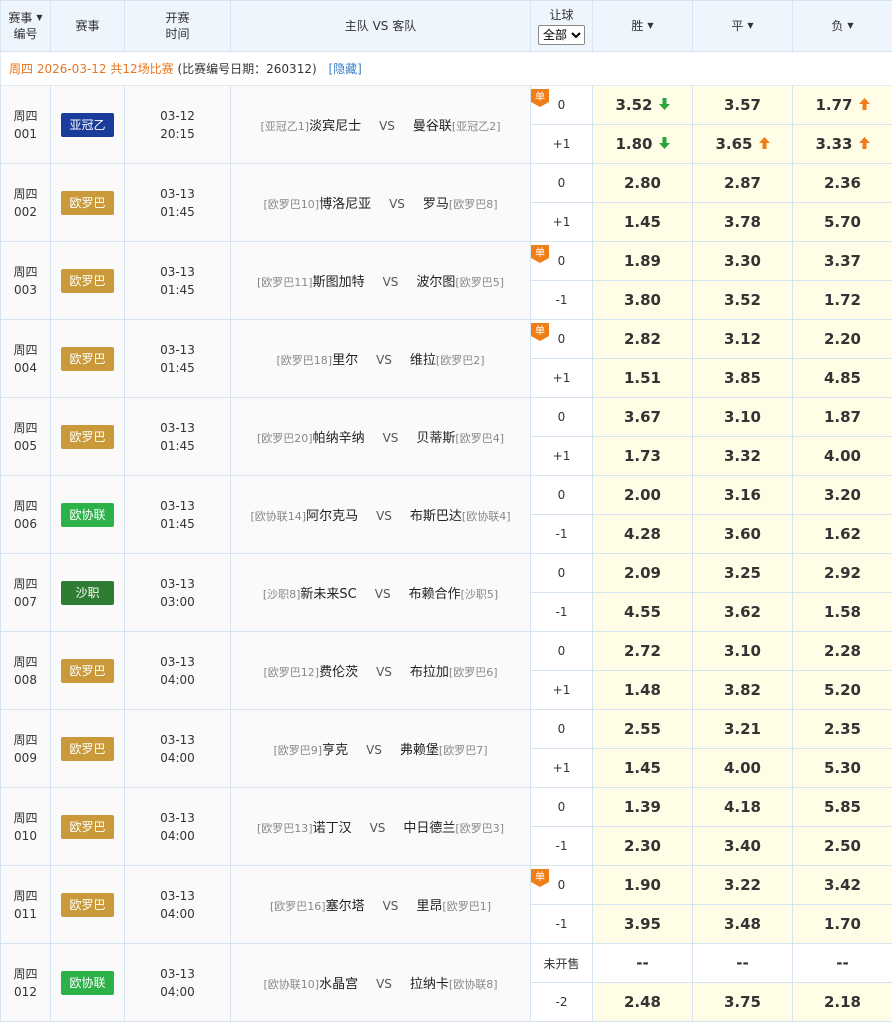 Image resolution: width=892 pixels, height=1022 pixels. Describe the element at coordinates (642, 846) in the screenshot. I see `odds-handicap-win: 2.30` at that location.